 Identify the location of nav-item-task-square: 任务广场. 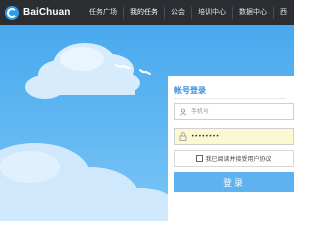
(103, 12).